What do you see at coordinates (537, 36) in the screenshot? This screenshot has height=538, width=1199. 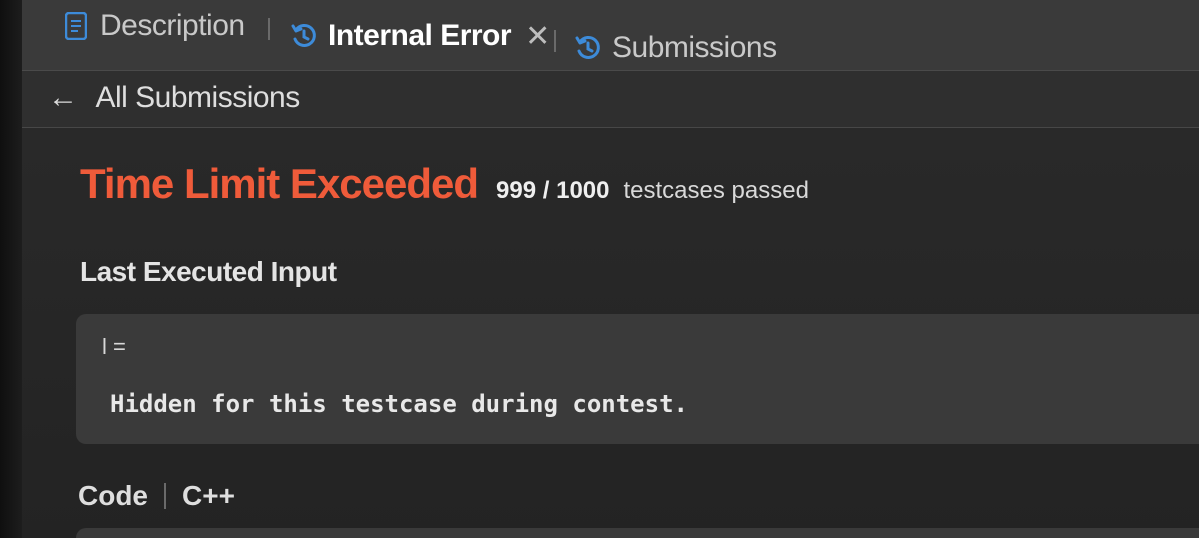 I see `close-icon: ✕` at bounding box center [537, 36].